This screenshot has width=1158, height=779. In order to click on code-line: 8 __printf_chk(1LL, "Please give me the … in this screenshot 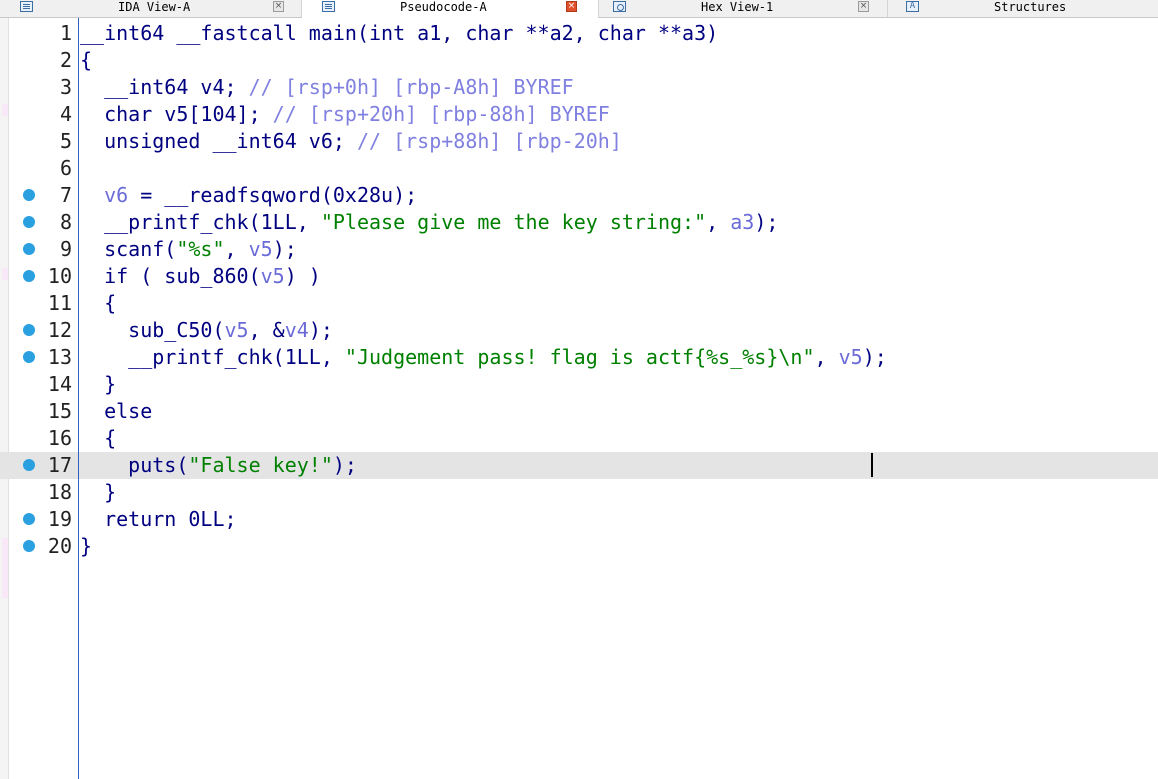, I will do `click(579, 222)`.